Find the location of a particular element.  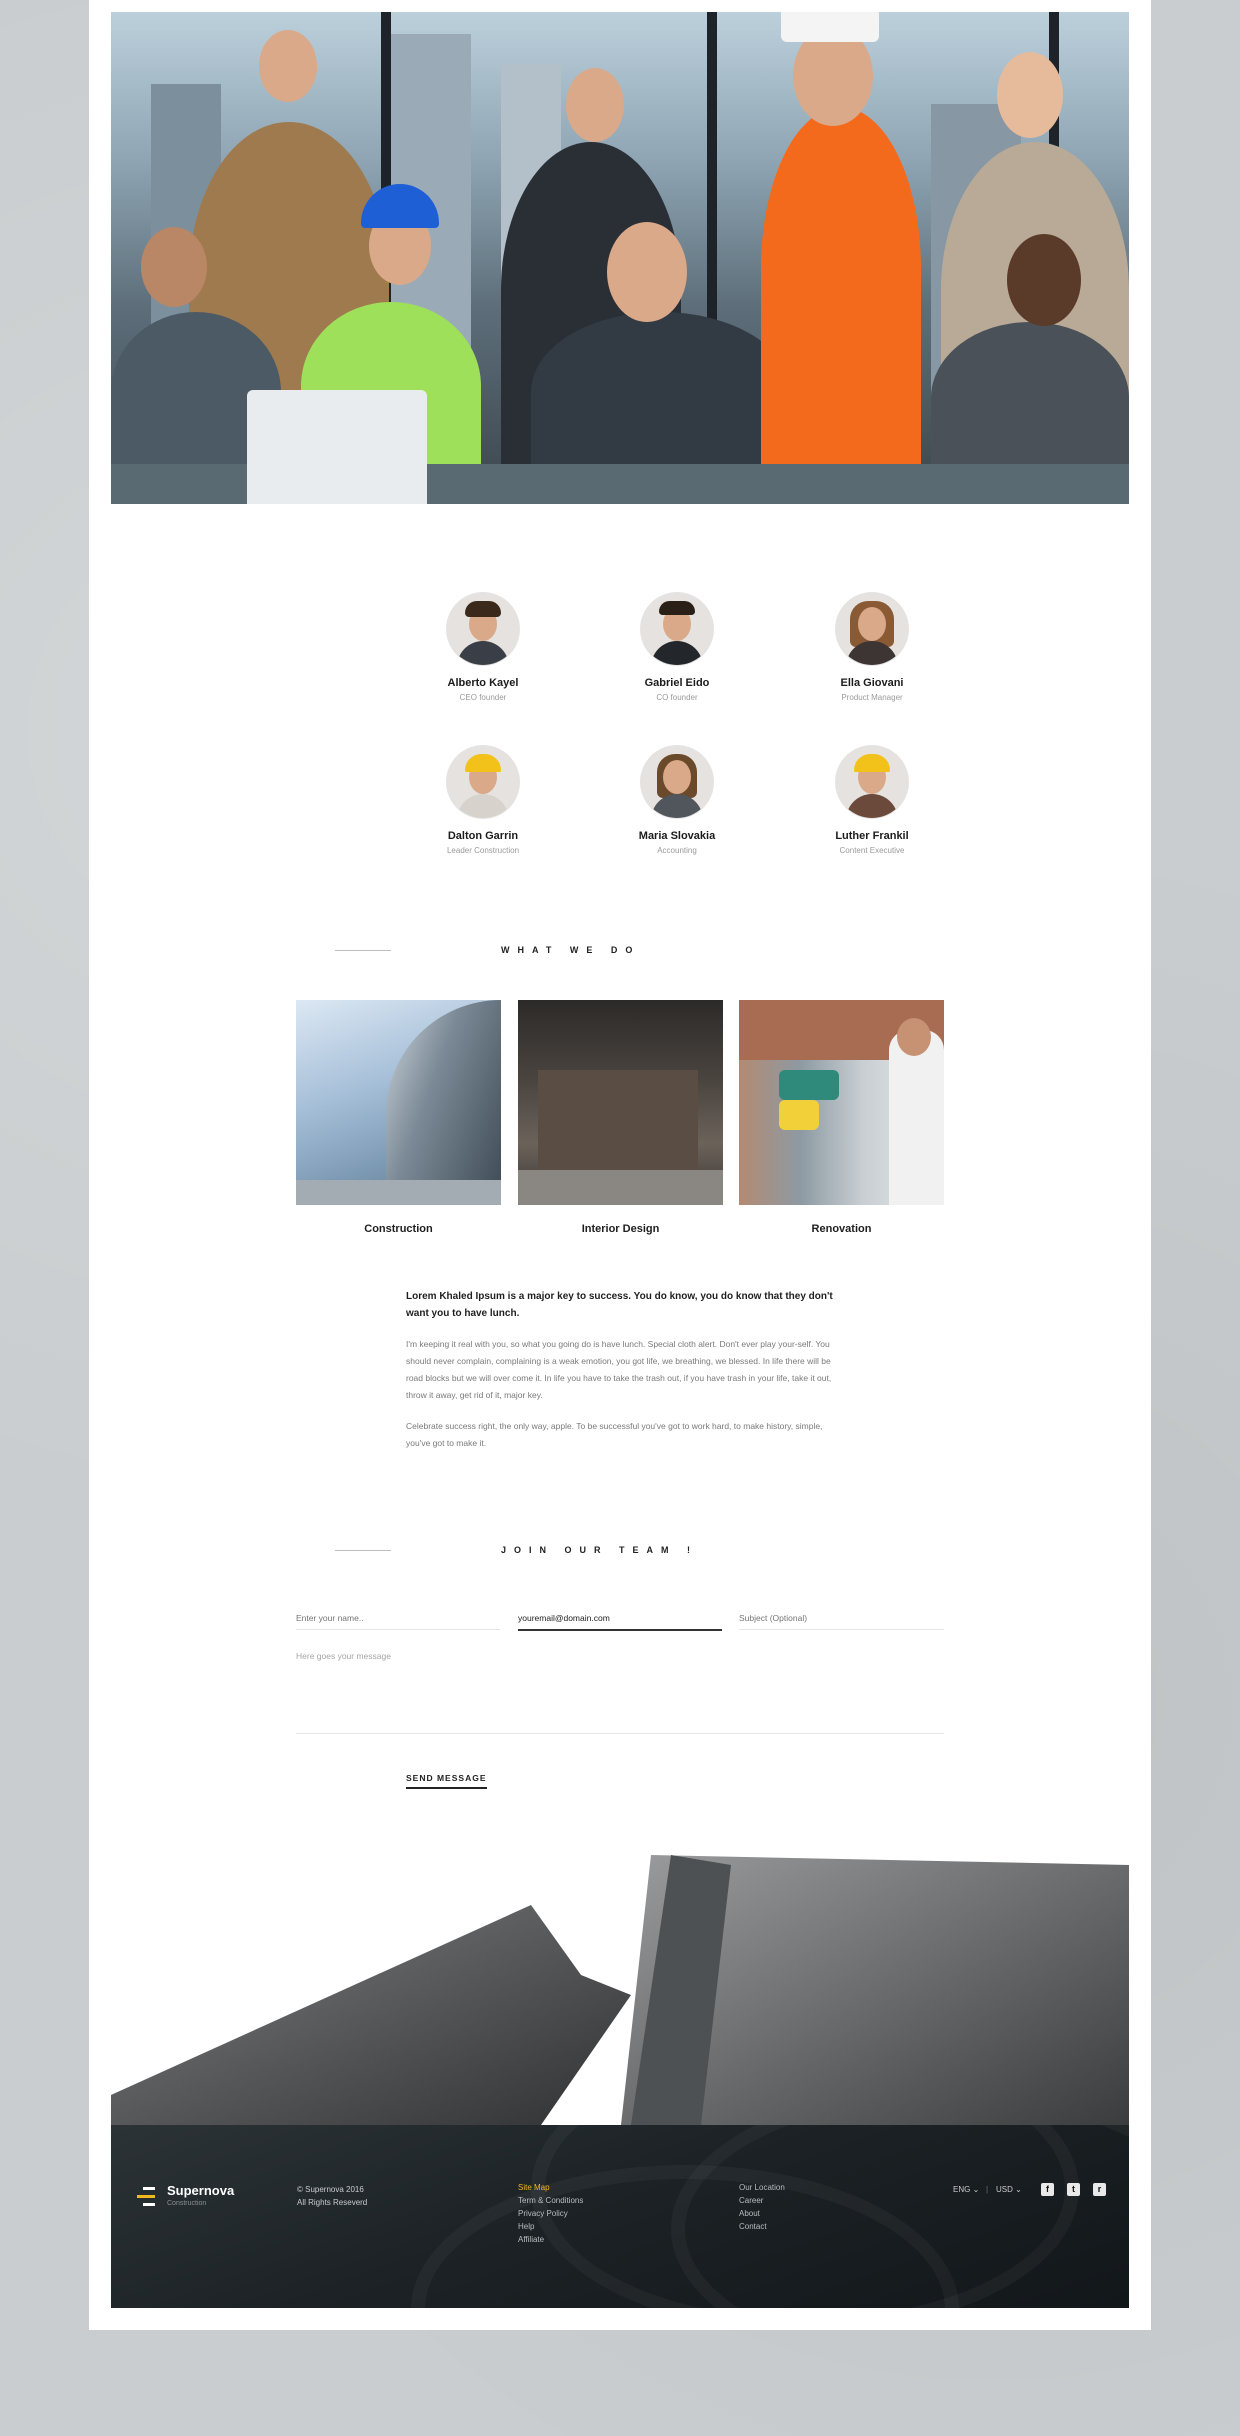

rss-icon: r is located at coordinates (1099, 2189).